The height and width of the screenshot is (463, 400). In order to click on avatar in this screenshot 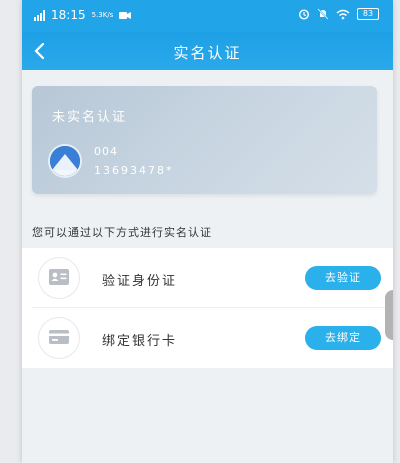, I will do `click(65, 161)`.